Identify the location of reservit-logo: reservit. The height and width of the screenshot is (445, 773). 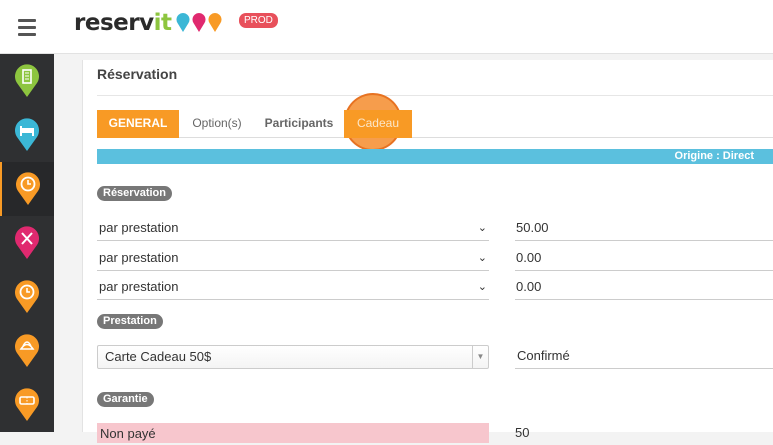
(123, 23).